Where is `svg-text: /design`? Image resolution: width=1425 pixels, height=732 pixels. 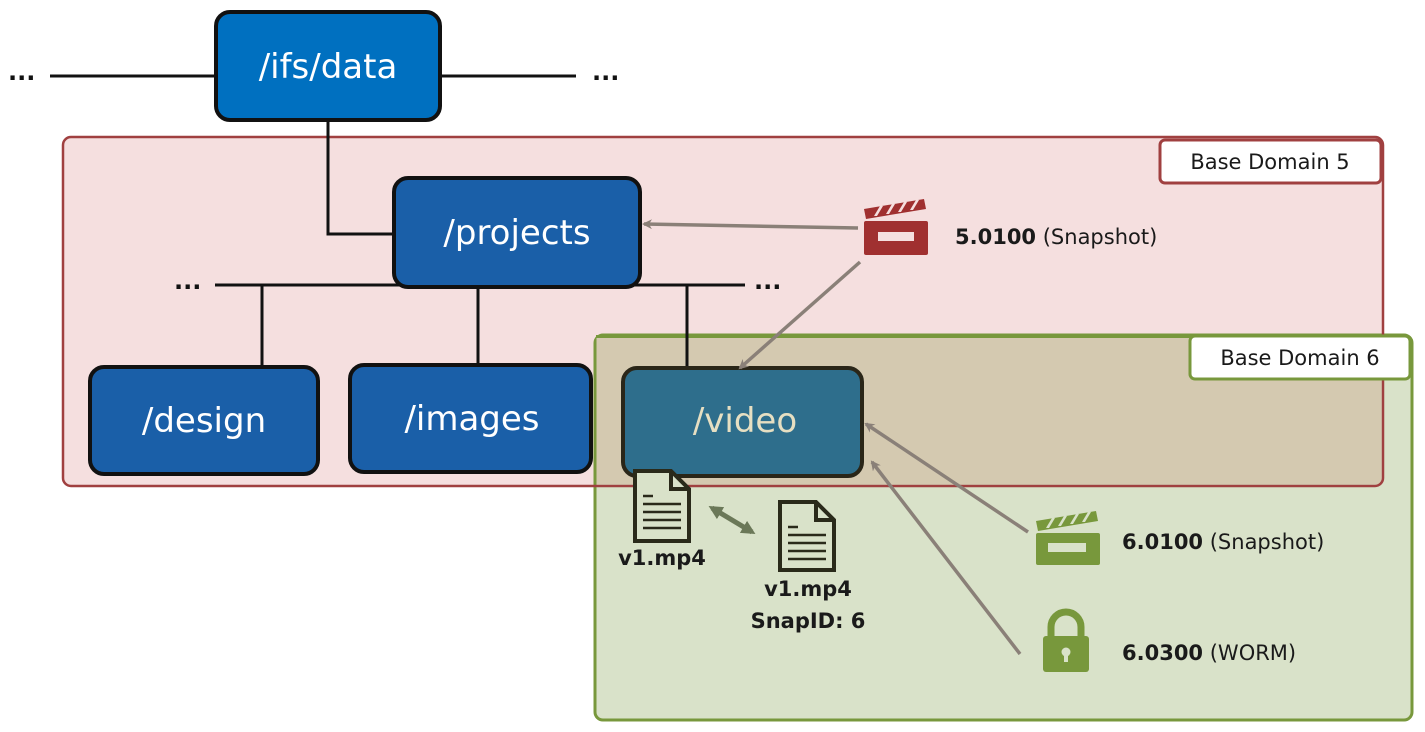 svg-text: /design is located at coordinates (204, 421).